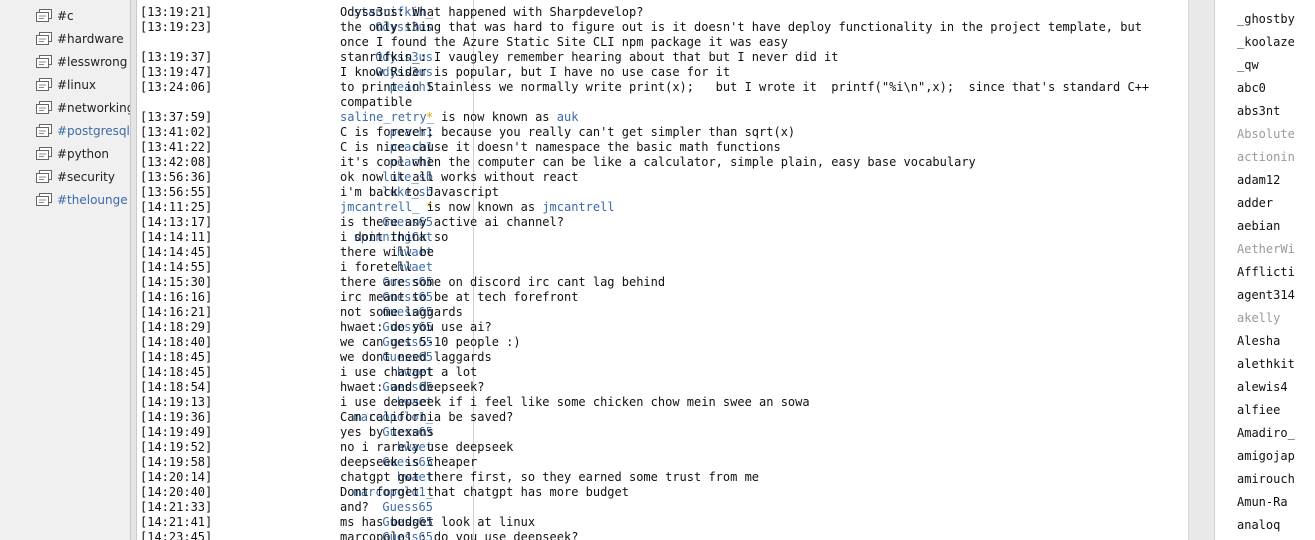 The image size is (1315, 540). Describe the element at coordinates (176, 282) in the screenshot. I see `timestamp: [14:15:30]` at that location.